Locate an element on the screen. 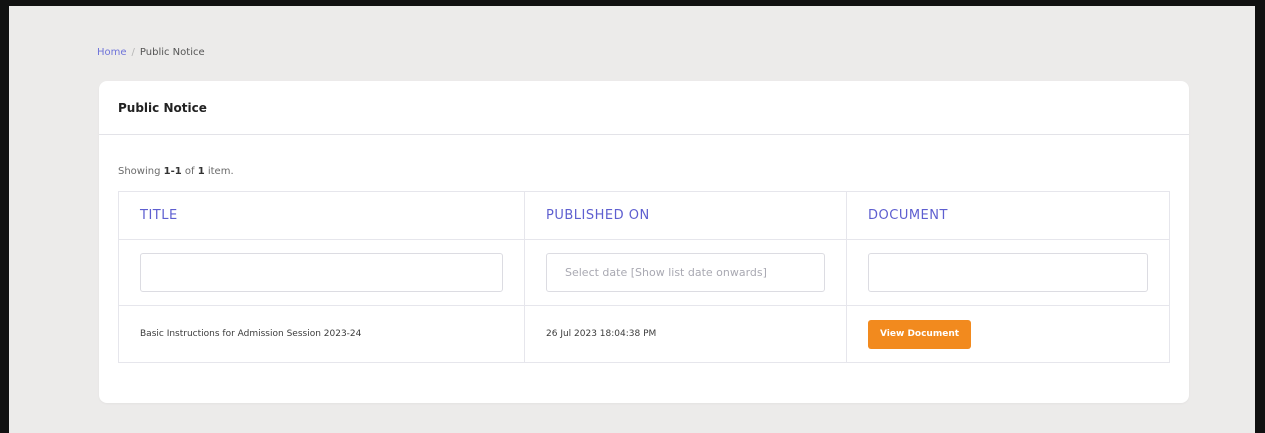 This screenshot has width=1265, height=433. results-summary: Showing 1-1 of 1 item. is located at coordinates (176, 171).